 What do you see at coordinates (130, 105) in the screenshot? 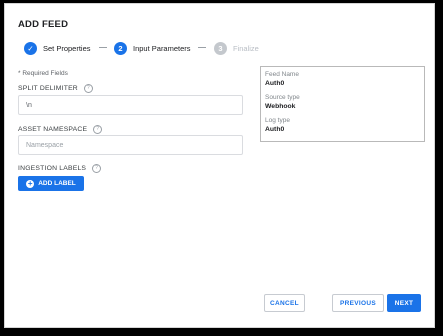
I see `split-delimiter-input` at bounding box center [130, 105].